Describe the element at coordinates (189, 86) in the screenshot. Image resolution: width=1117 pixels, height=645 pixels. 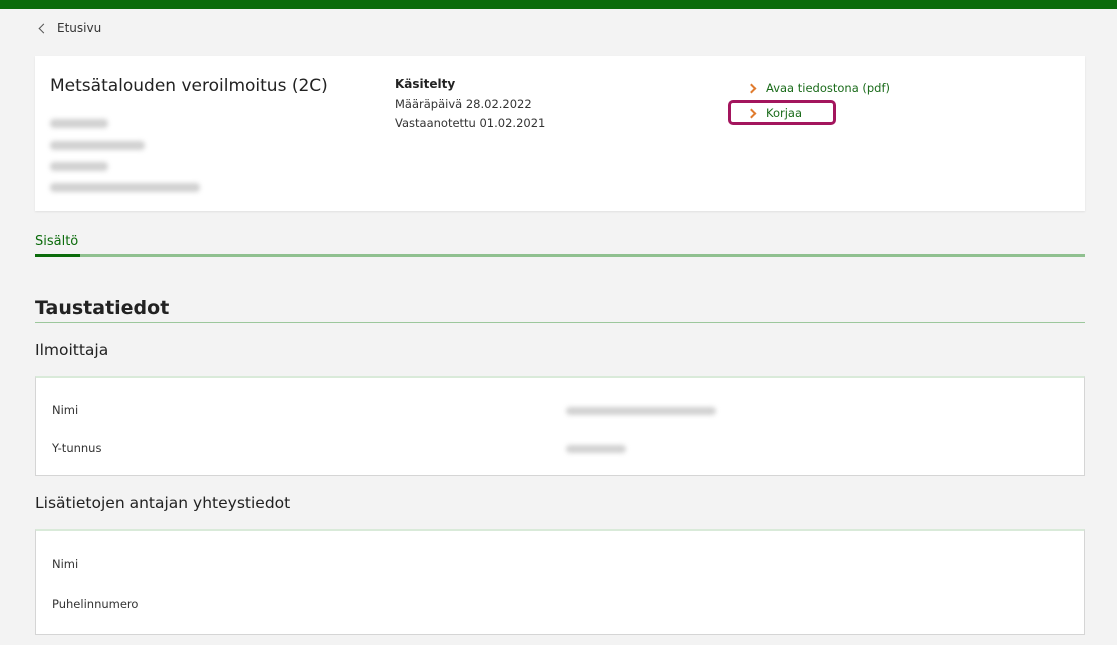
I see `document-title: Metsätalouden veroilmoitus (2C)` at that location.